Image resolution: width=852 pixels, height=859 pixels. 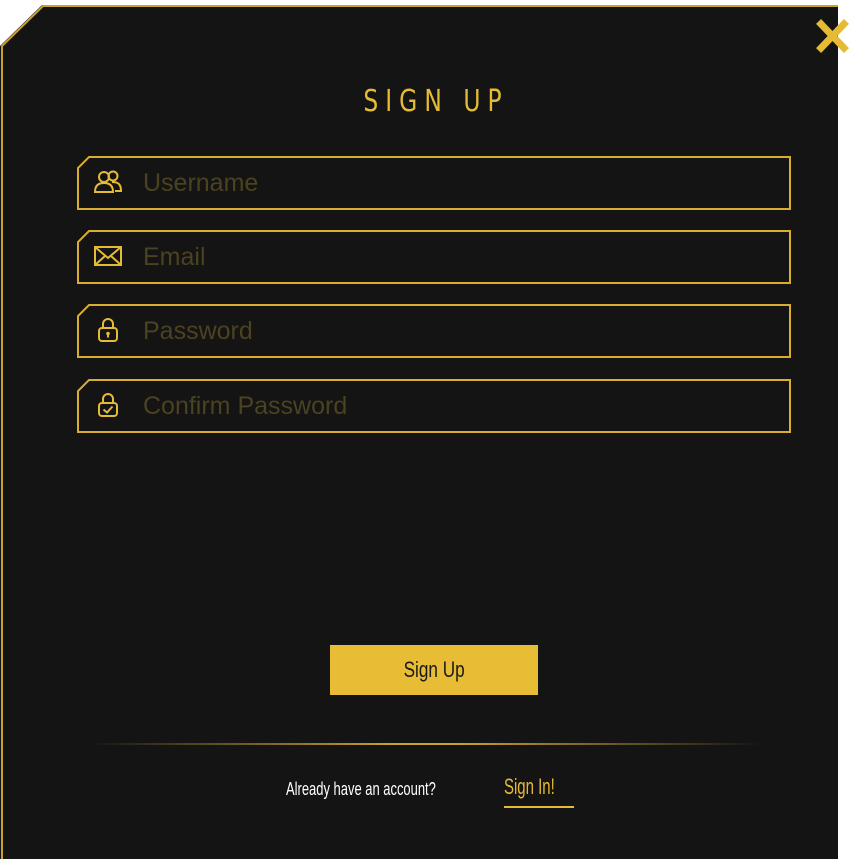 I want to click on footer: Already have an account? Sign In!, so click(x=426, y=791).